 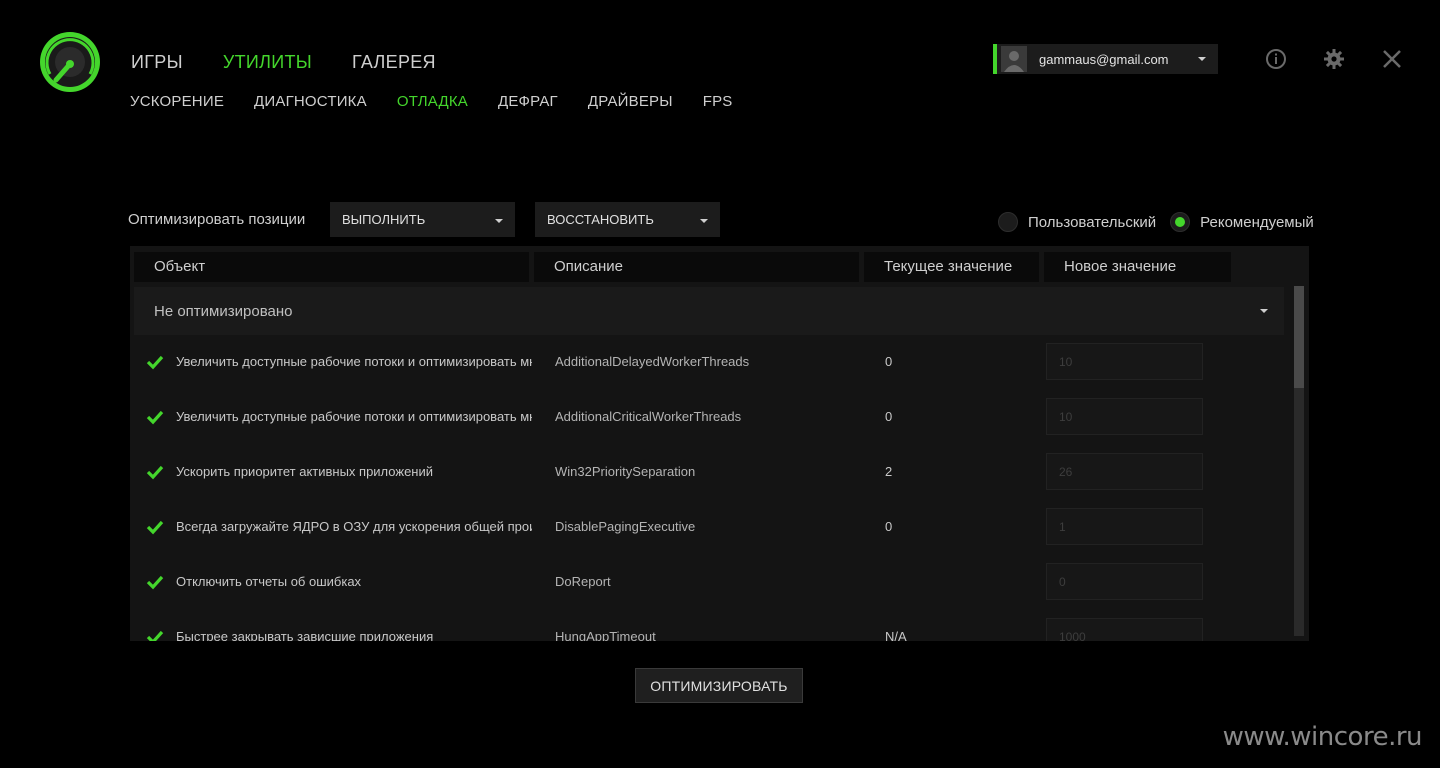 What do you see at coordinates (951, 267) in the screenshot?
I see `column-header-current: Текущее значение` at bounding box center [951, 267].